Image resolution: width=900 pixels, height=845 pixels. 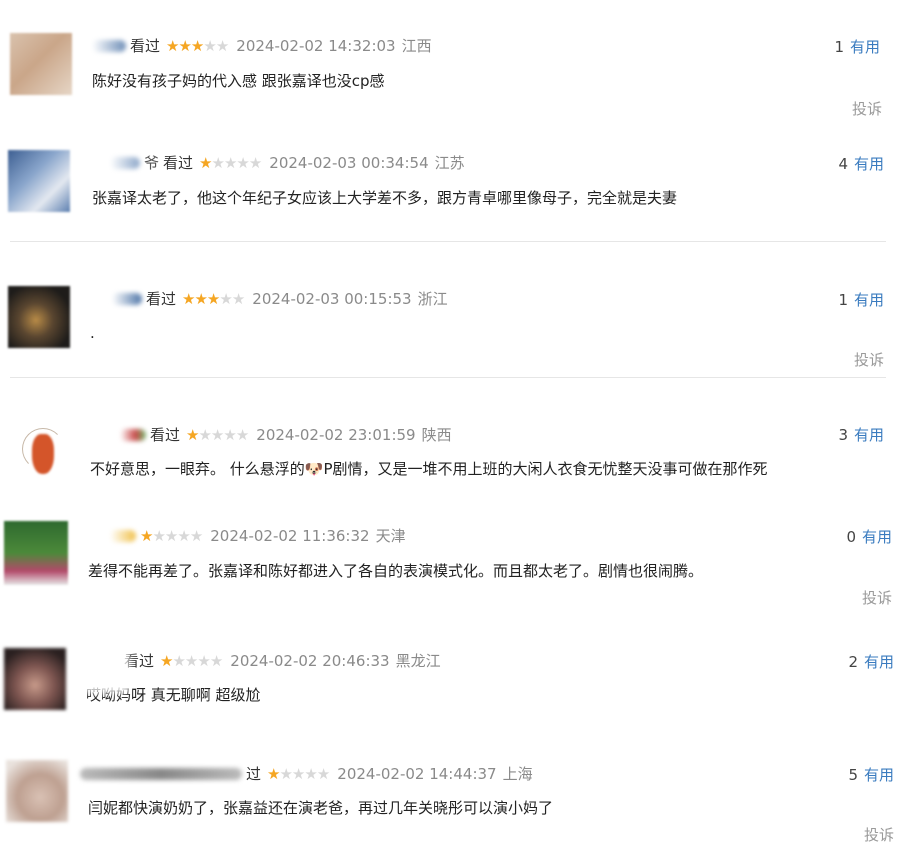 I want to click on useful-vote: 3 有用, so click(x=861, y=435).